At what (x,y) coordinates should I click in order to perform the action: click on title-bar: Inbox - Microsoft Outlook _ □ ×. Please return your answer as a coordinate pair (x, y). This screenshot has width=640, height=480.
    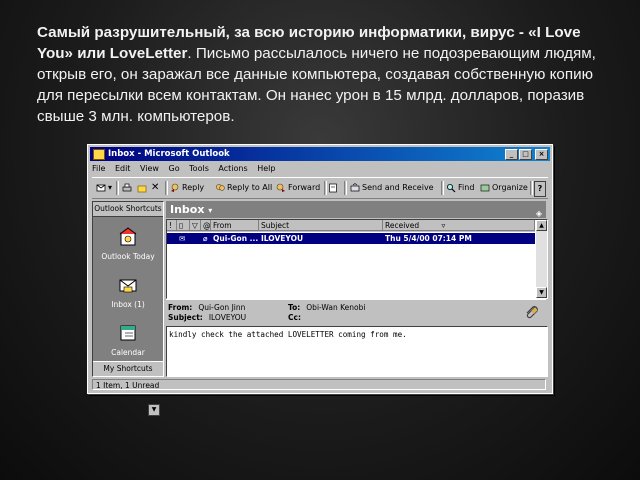
    Looking at the image, I should click on (320, 154).